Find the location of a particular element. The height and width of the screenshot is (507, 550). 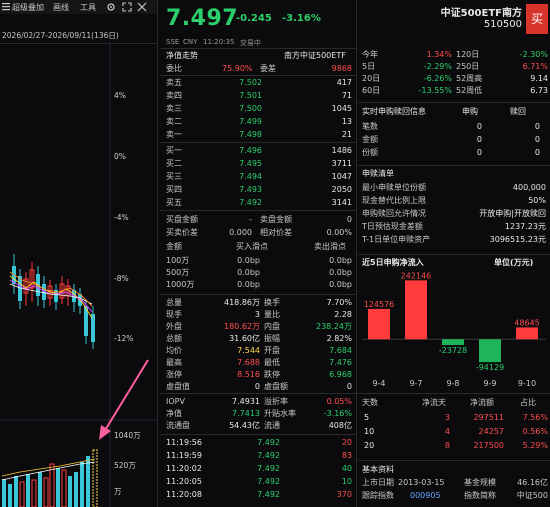

net-flow-amount: 297511 is located at coordinates (488, 417).